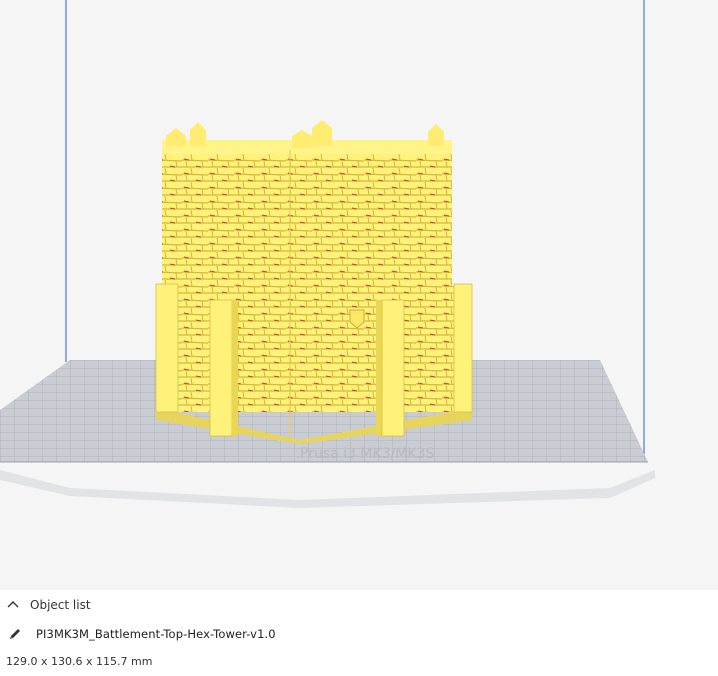 The image size is (718, 676). Describe the element at coordinates (79, 661) in the screenshot. I see `object-dimensions: 129.0 x 130.6 x 115.7 mm` at that location.